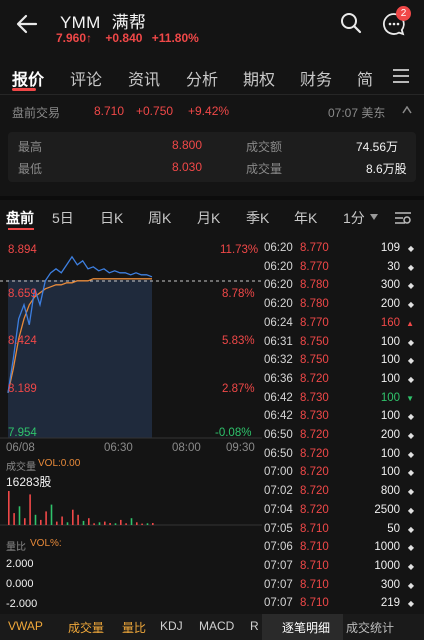 The width and height of the screenshot is (424, 640). Describe the element at coordinates (111, 218) in the screenshot. I see `period-daily: 日K` at that location.